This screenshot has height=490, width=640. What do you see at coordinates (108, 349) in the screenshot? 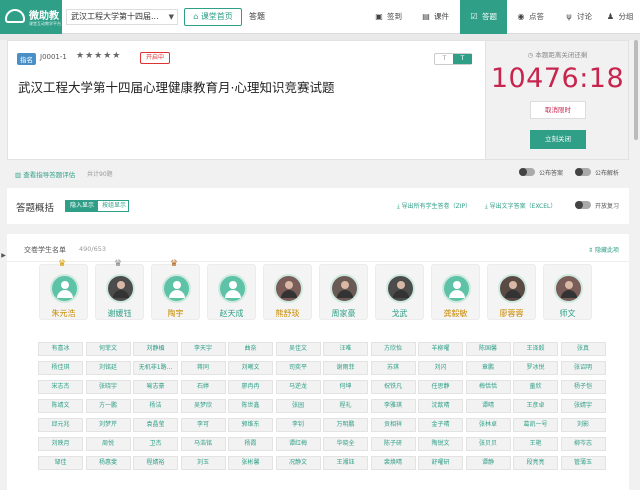
I see `student-name: 何菲文` at bounding box center [108, 349].